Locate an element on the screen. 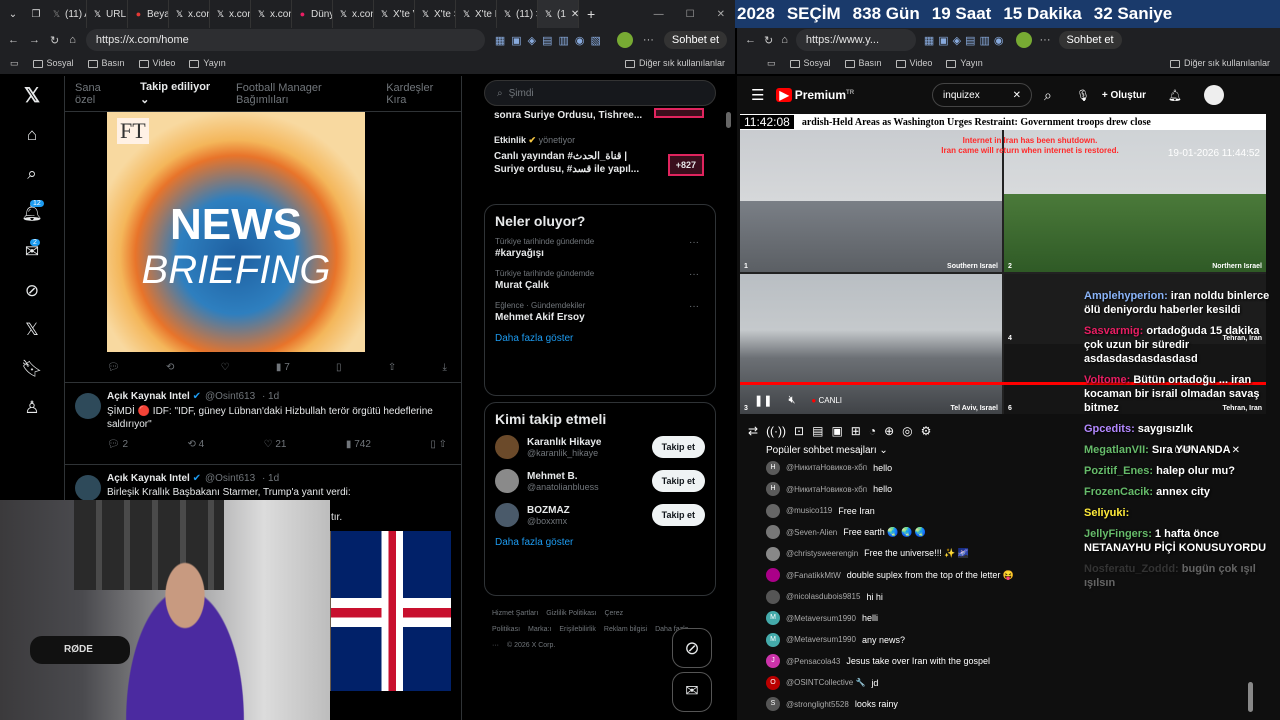 This screenshot has width=1280, height=720. chat-username: @Metaversum1990 is located at coordinates (821, 618).